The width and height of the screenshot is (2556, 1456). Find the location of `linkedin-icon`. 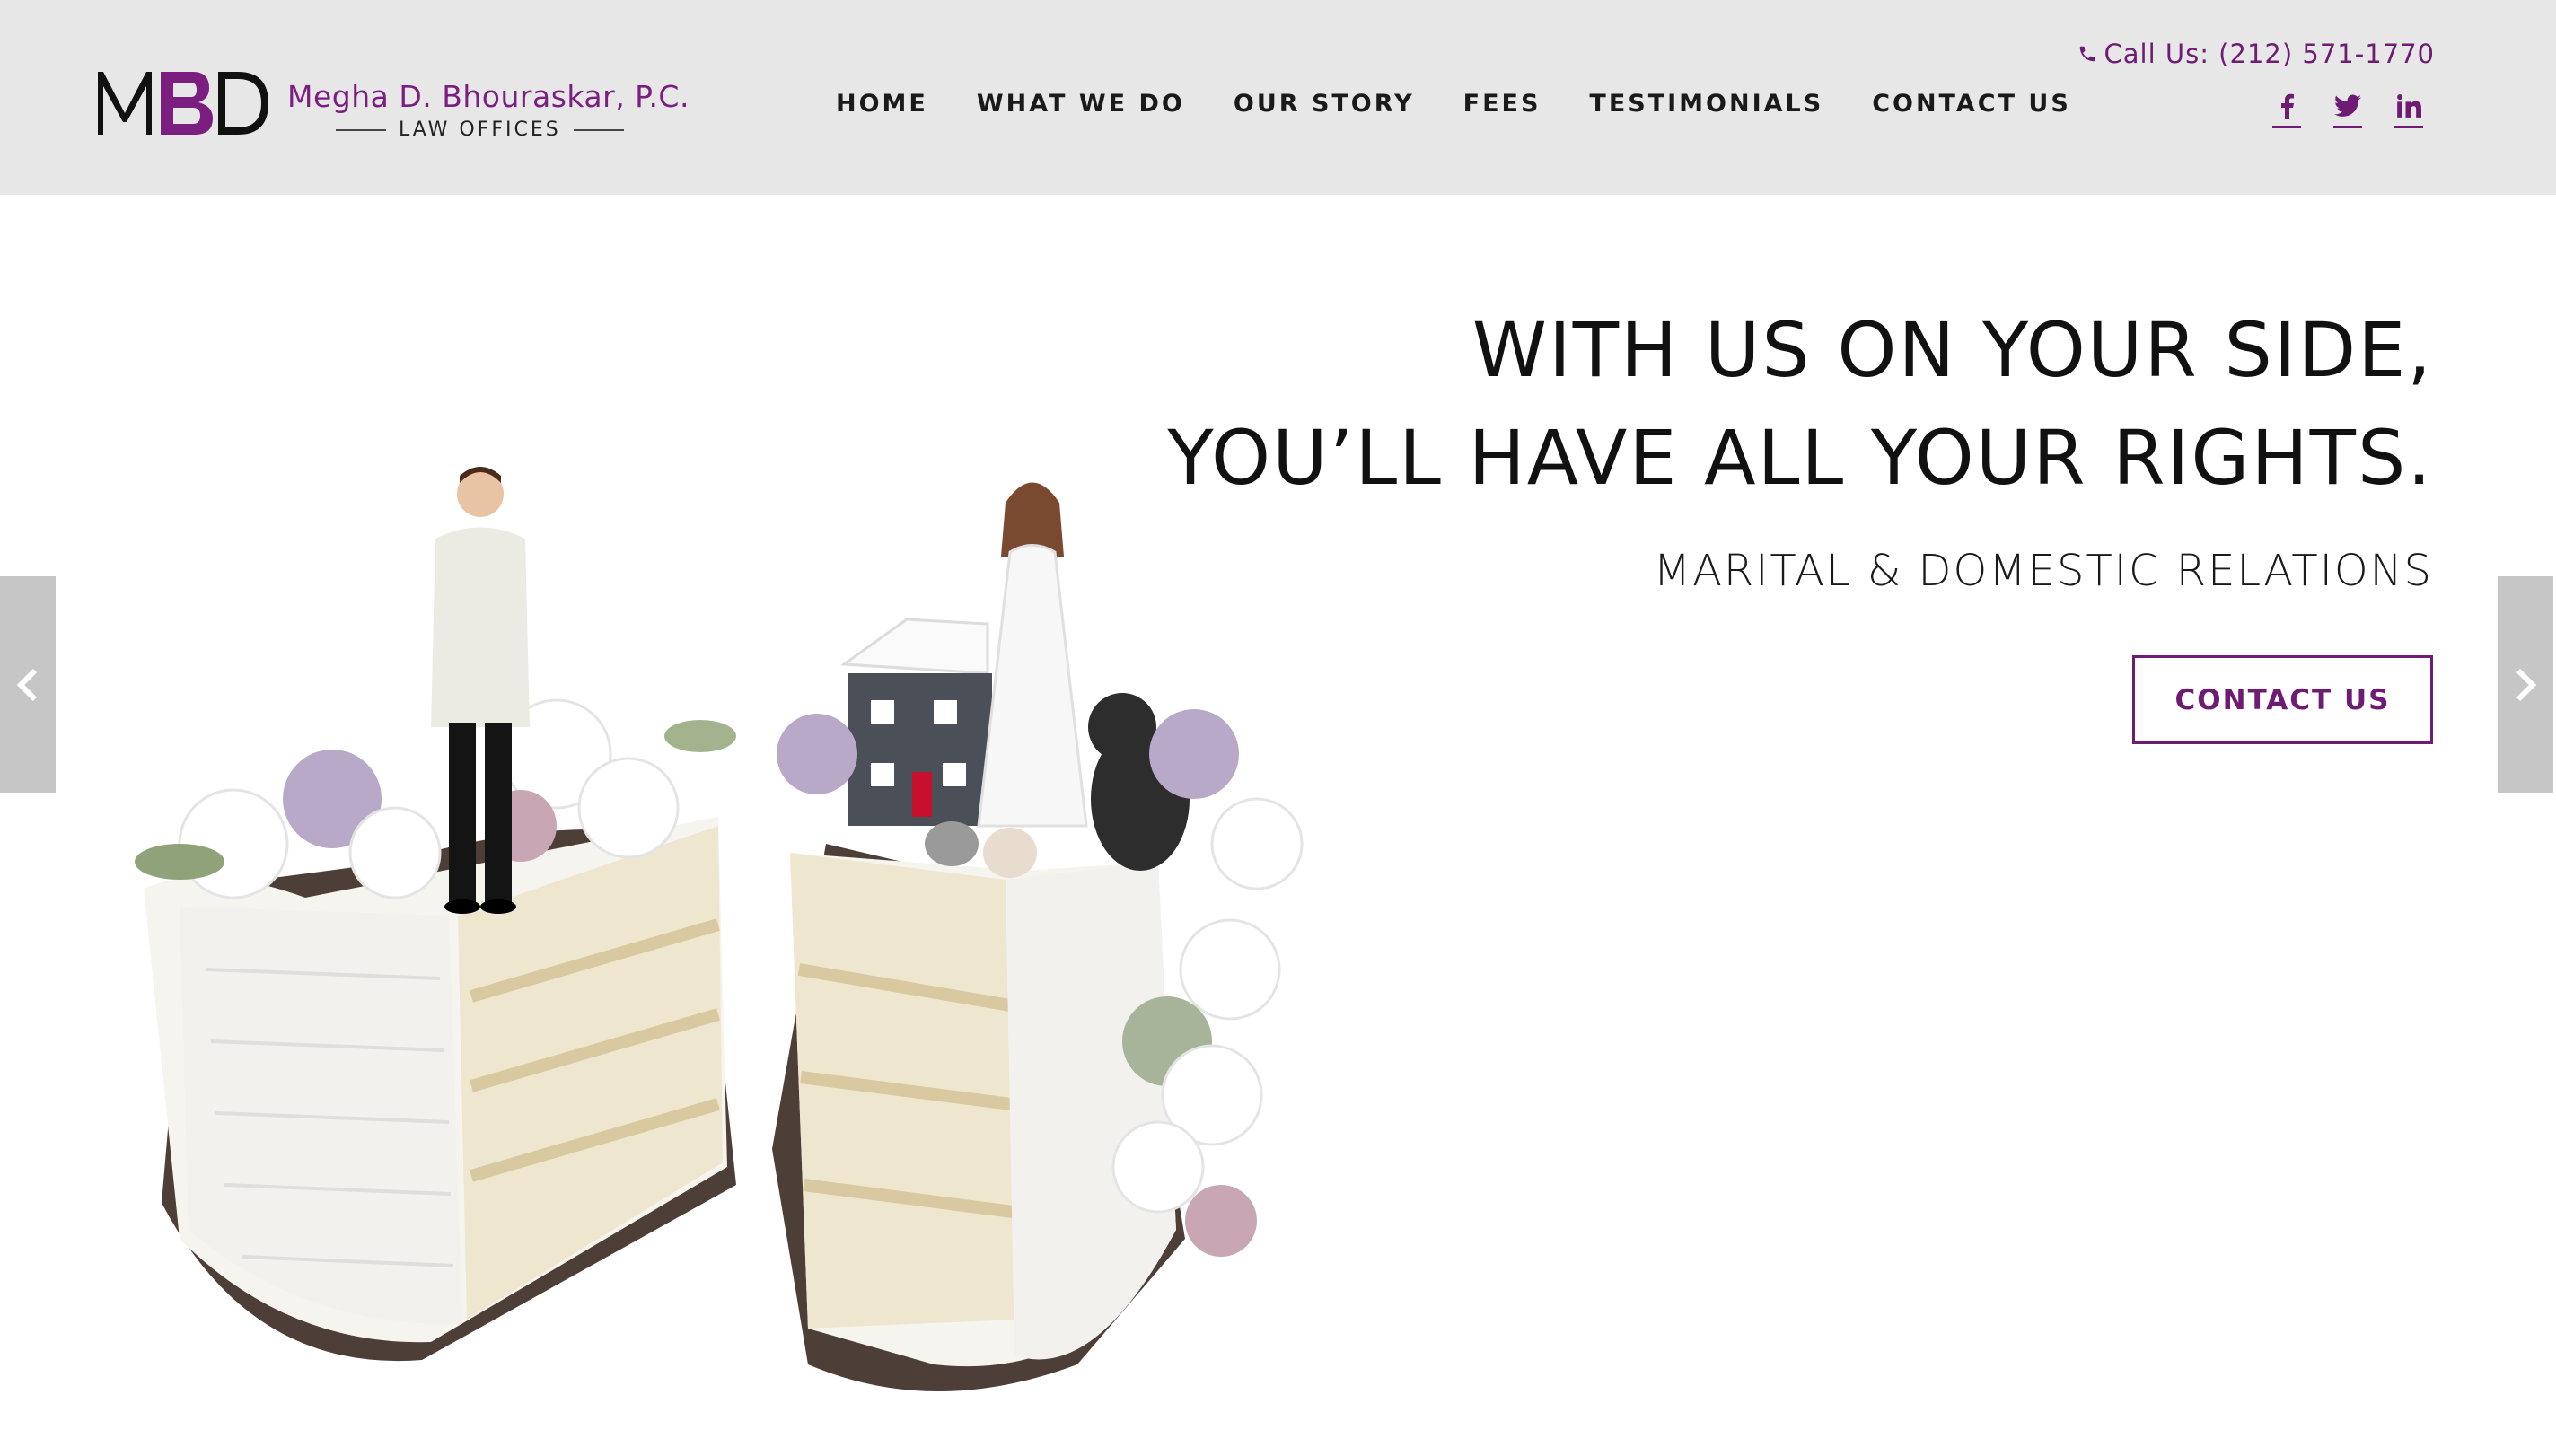

linkedin-icon is located at coordinates (2409, 106).